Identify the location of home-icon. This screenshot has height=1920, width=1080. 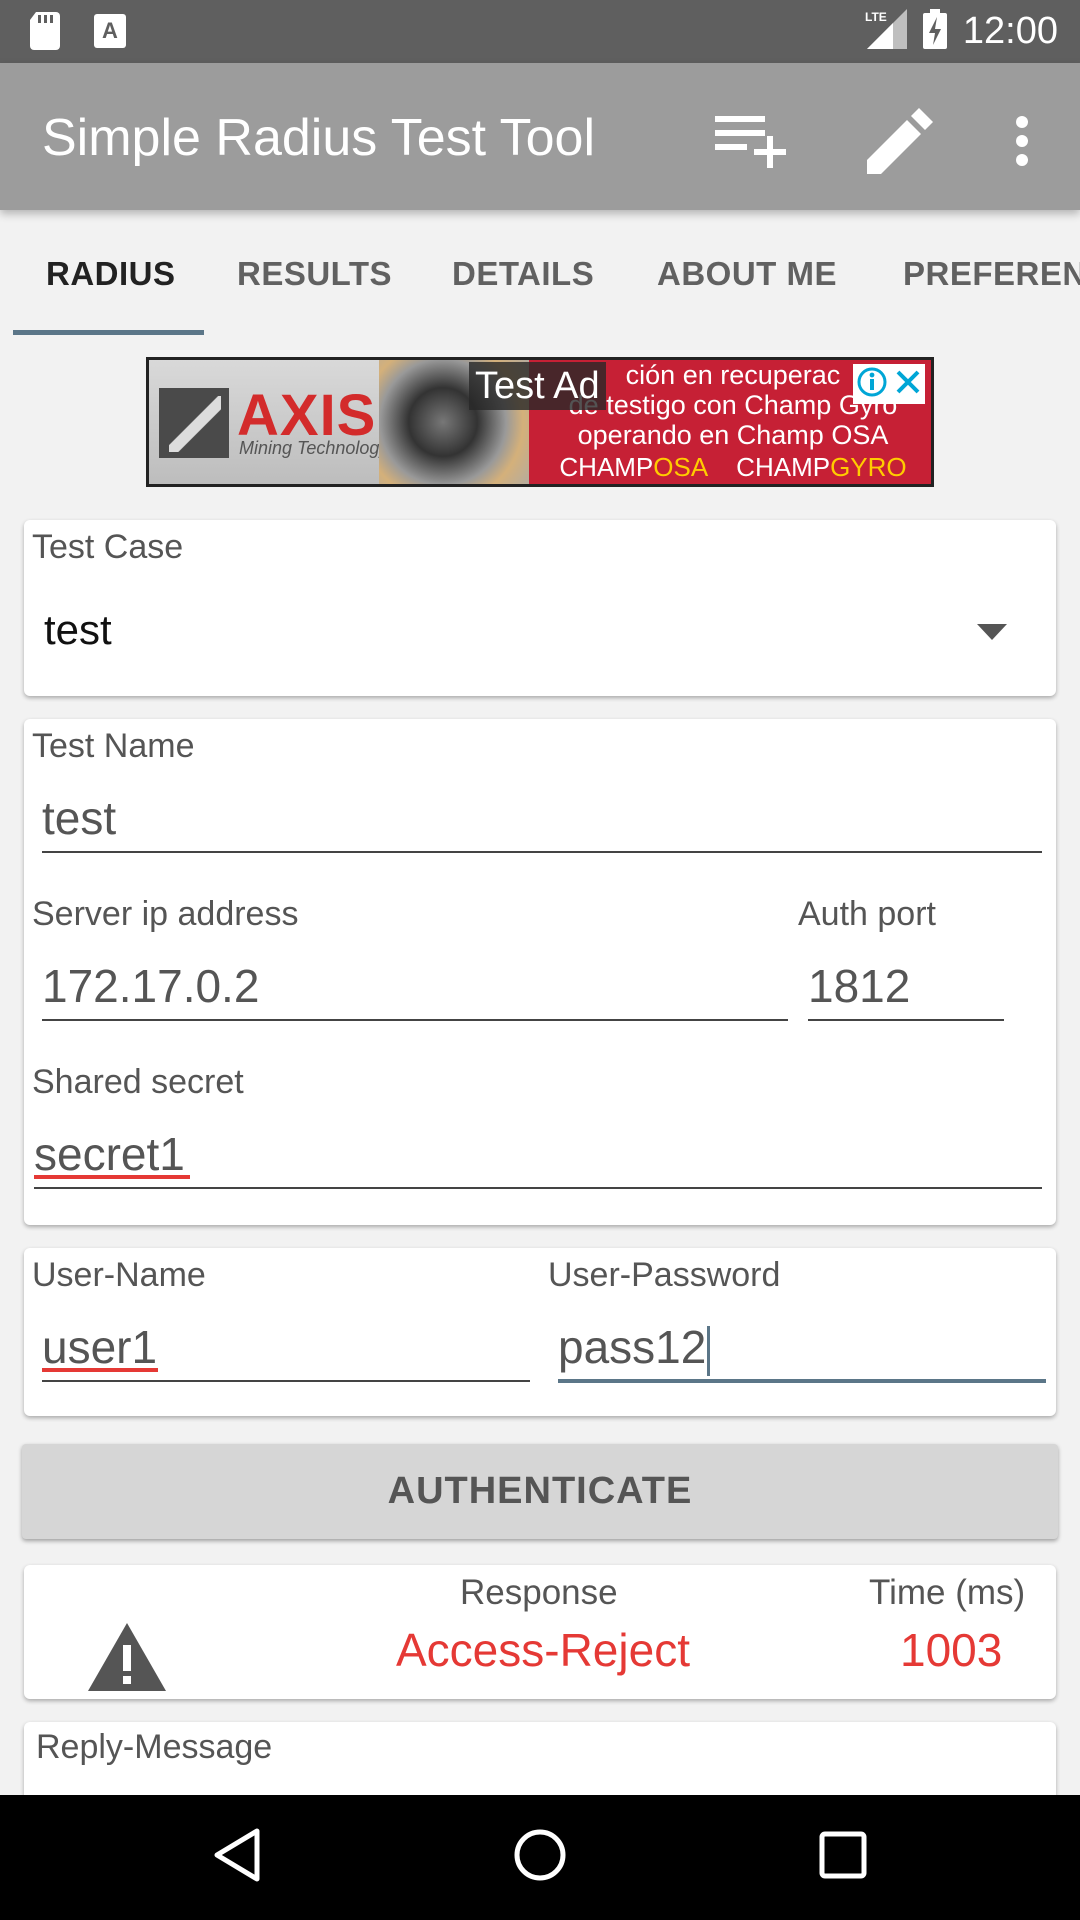
(540, 1857).